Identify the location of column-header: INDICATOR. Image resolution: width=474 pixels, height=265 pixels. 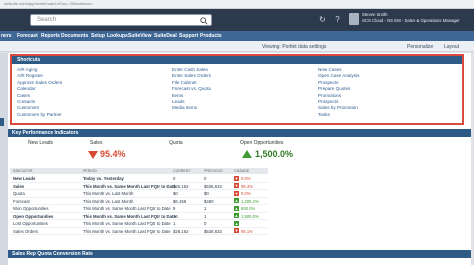
(22, 171).